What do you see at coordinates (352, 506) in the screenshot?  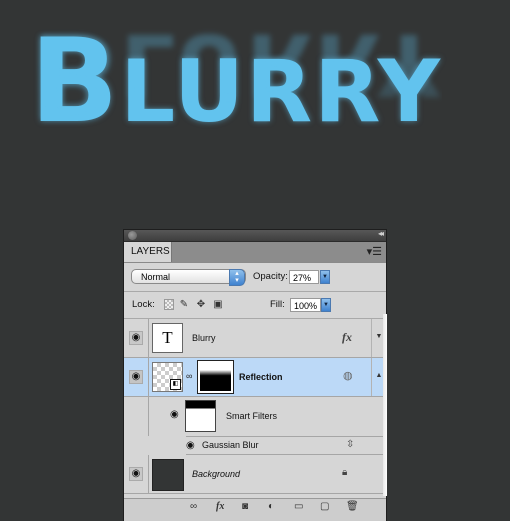 I see `trash-icon: 🗑︎` at bounding box center [352, 506].